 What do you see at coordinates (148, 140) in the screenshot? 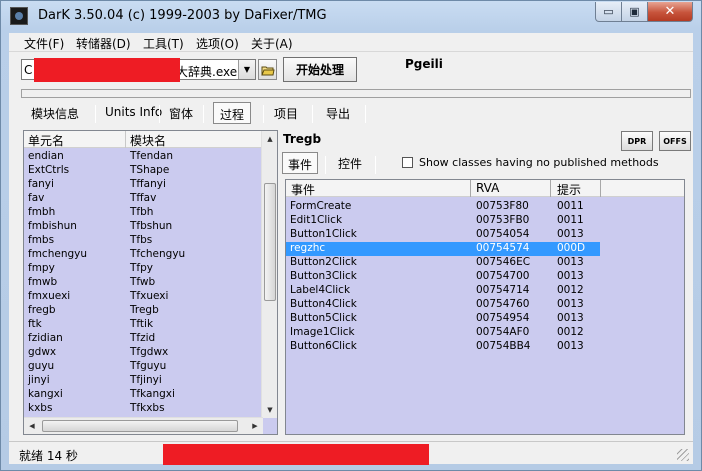
I see `column-header-module: 模块名` at bounding box center [148, 140].